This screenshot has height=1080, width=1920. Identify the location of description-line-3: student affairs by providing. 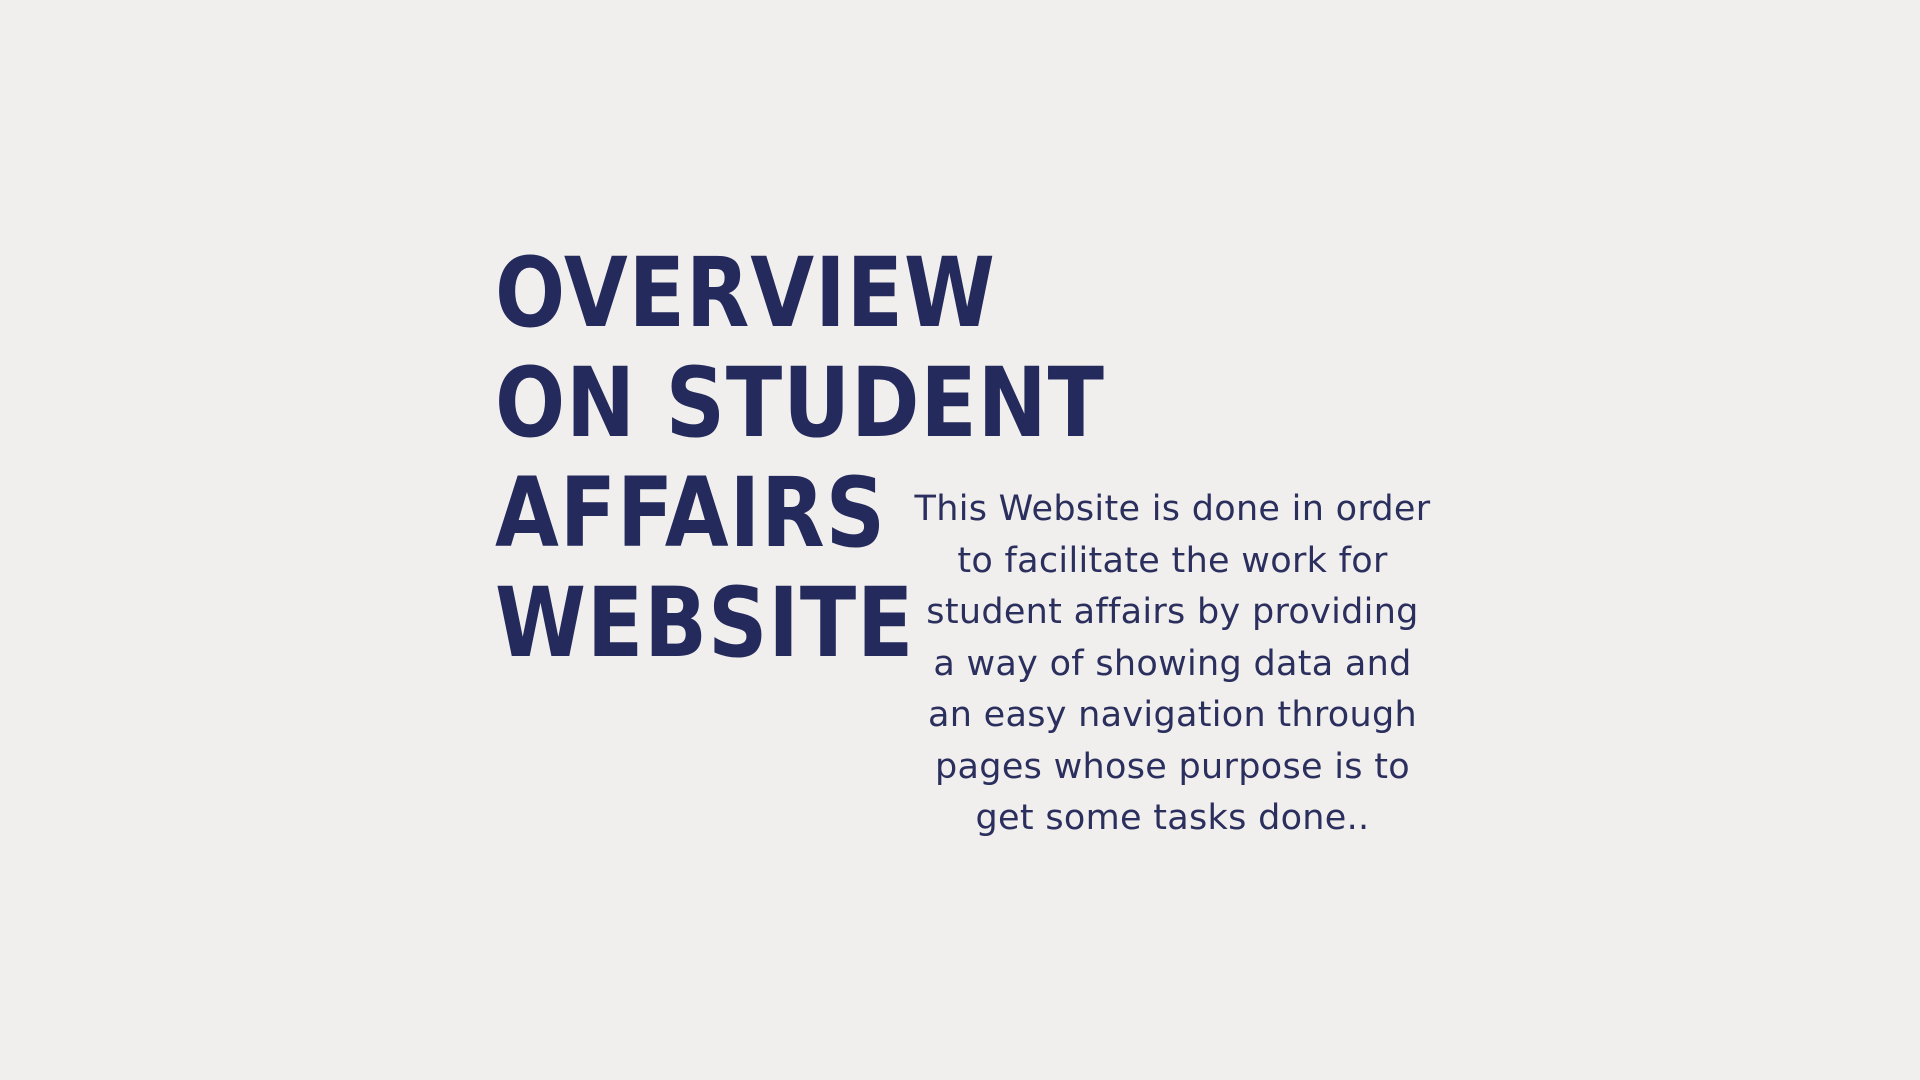
(1172, 612).